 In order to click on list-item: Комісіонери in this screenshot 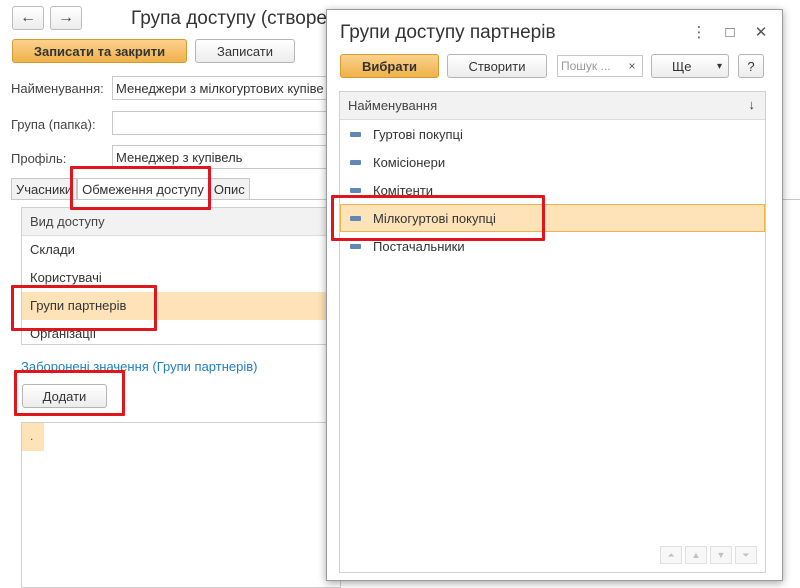, I will do `click(552, 162)`.